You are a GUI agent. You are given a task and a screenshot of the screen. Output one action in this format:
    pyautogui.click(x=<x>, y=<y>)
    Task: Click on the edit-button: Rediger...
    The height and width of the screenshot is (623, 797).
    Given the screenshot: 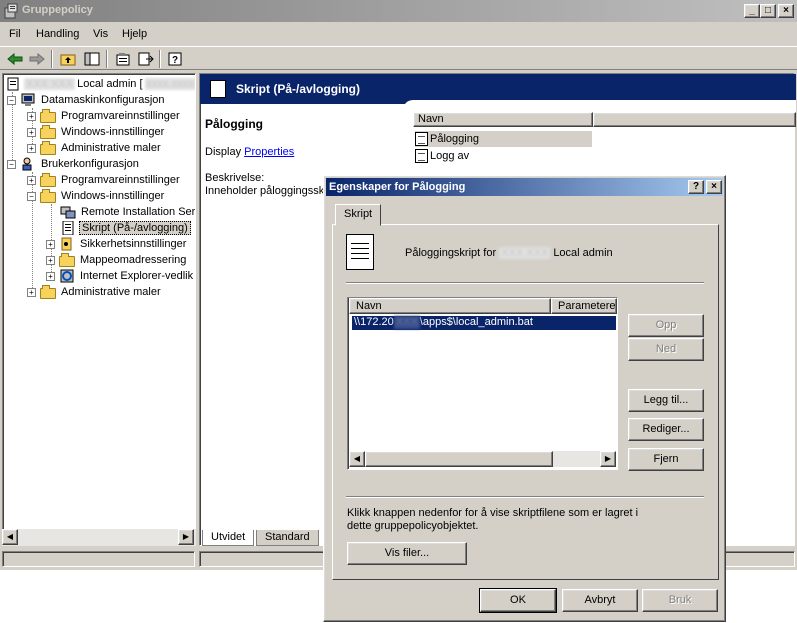 What is the action you would take?
    pyautogui.click(x=666, y=429)
    